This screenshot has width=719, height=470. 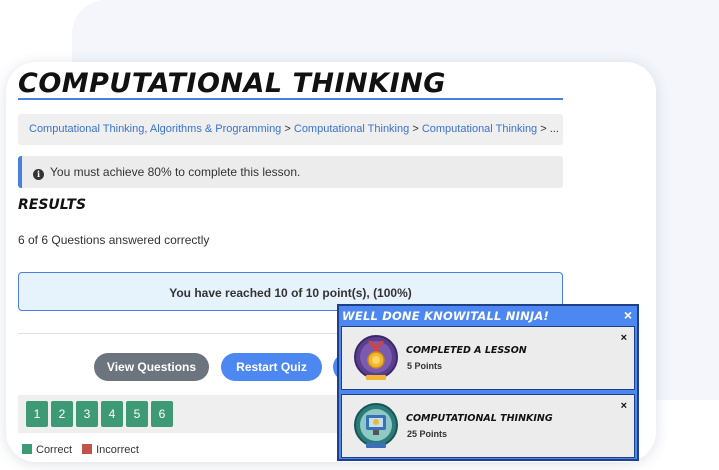 What do you see at coordinates (466, 350) in the screenshot?
I see `award-title: COMPLETED A LESSON` at bounding box center [466, 350].